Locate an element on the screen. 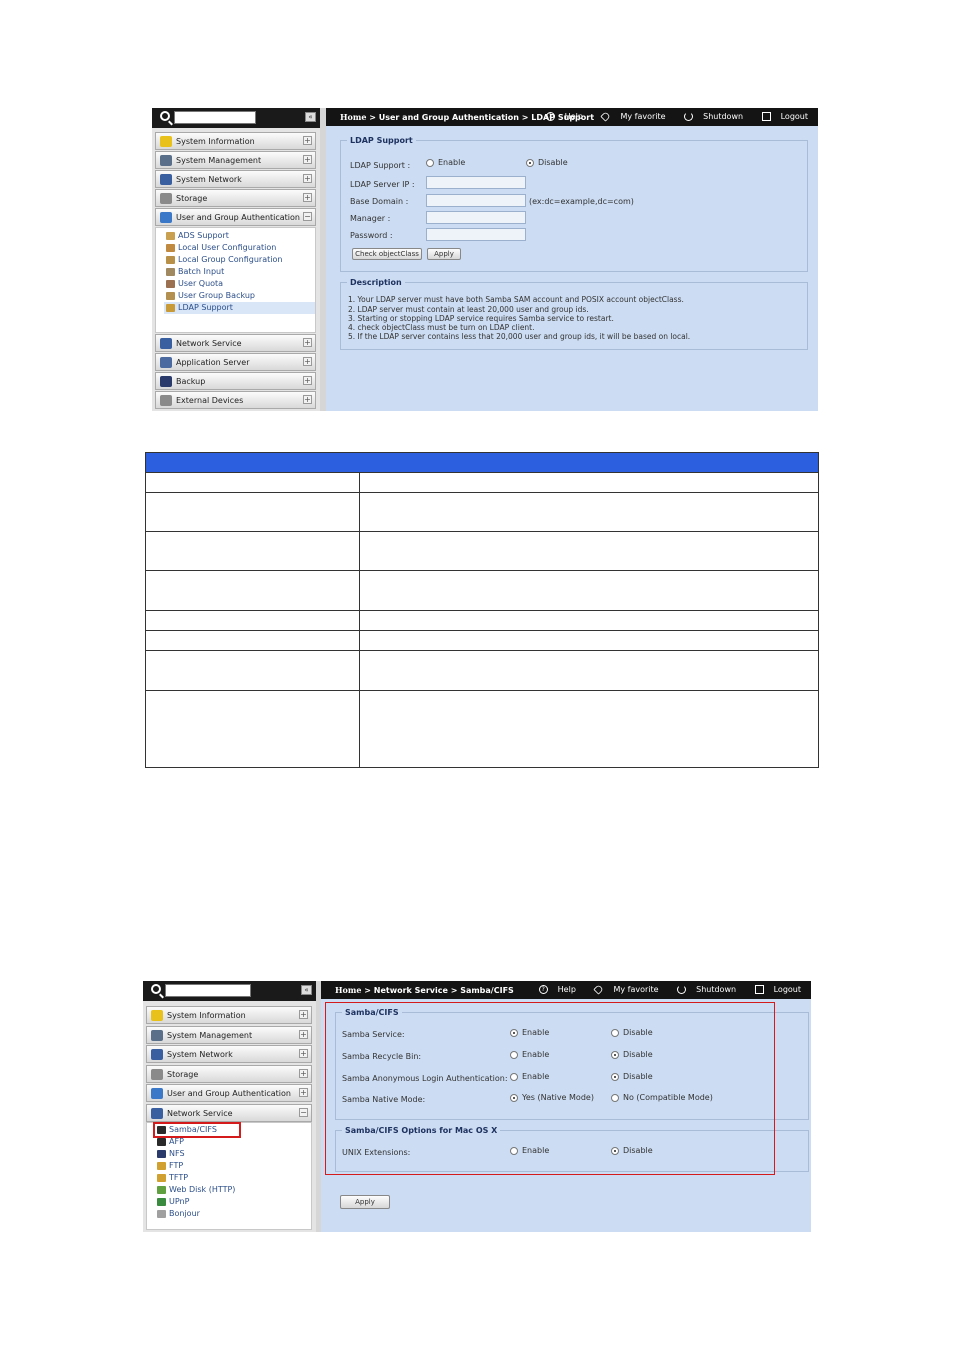  sidebar-item-backup: Backup + is located at coordinates (235, 381).